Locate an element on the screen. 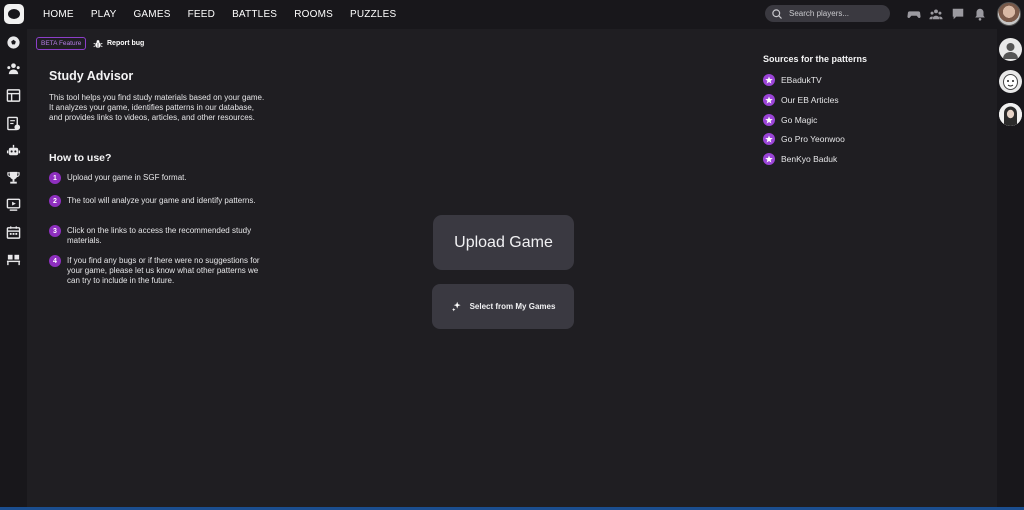 The height and width of the screenshot is (510, 1024). user-avatar is located at coordinates (1009, 14).